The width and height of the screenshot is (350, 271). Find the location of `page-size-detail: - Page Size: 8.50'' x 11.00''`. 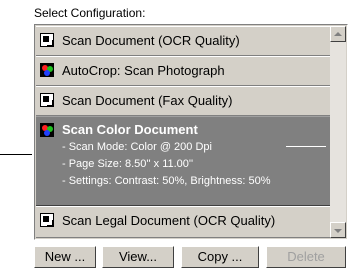

page-size-detail: - Page Size: 8.50'' x 11.00'' is located at coordinates (128, 164).